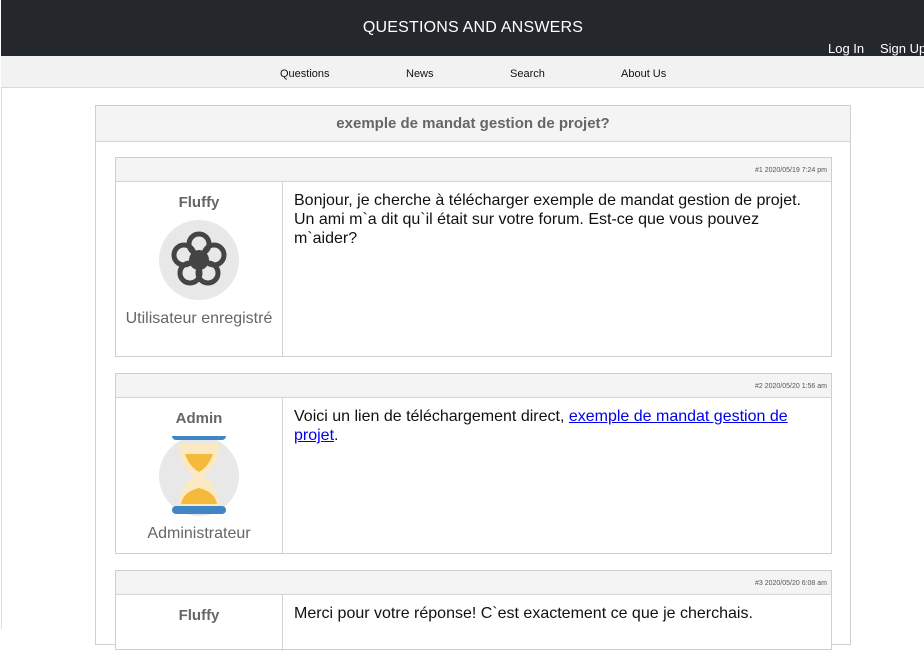 This screenshot has height=651, width=924. I want to click on signup-link: Sign Up, so click(902, 48).